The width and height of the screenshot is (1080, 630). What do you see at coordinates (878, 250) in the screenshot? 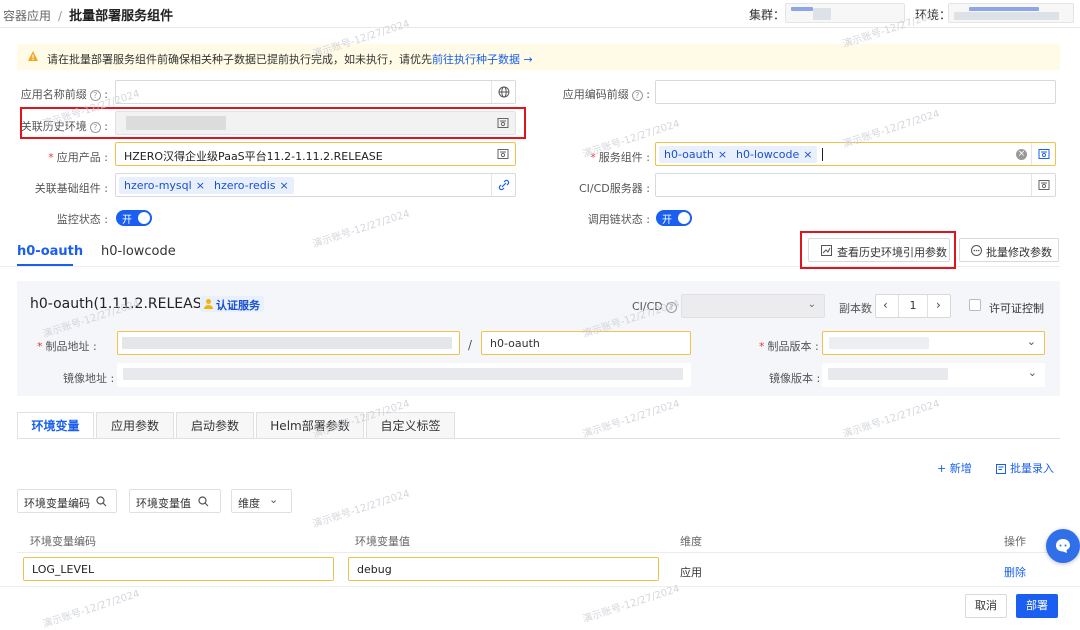
I see `view-history-highlight` at bounding box center [878, 250].